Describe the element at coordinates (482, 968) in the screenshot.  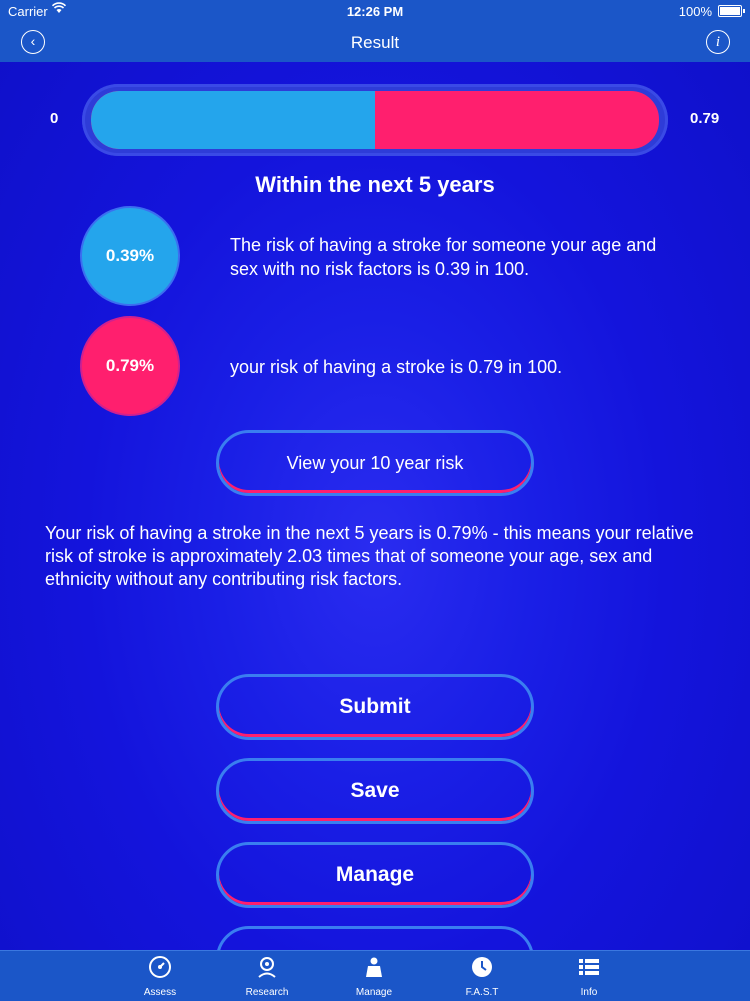
I see `clock-icon` at that location.